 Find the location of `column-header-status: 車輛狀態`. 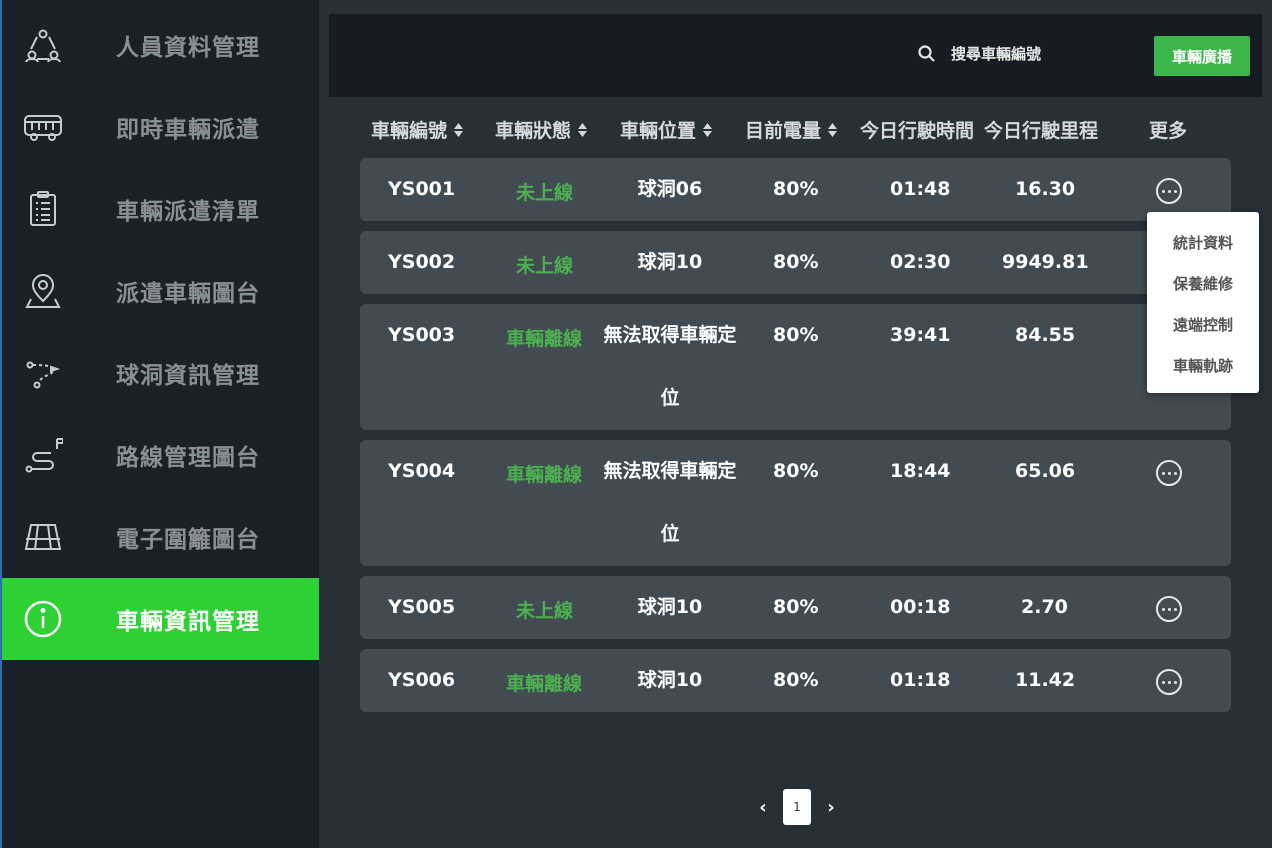

column-header-status: 車輛狀態 is located at coordinates (541, 129).